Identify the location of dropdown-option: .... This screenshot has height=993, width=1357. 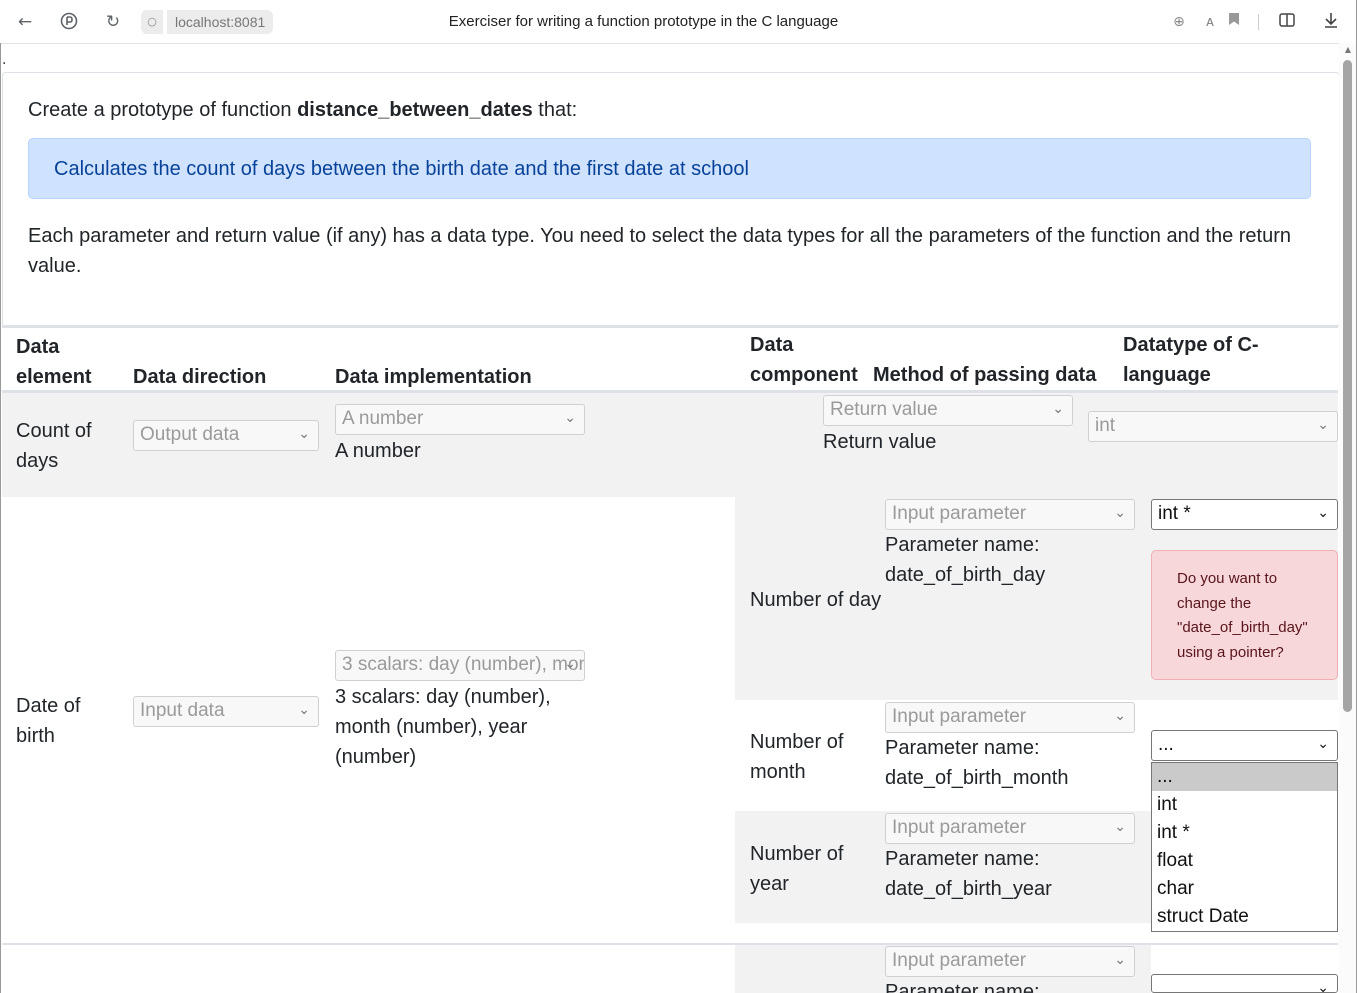
(1244, 777).